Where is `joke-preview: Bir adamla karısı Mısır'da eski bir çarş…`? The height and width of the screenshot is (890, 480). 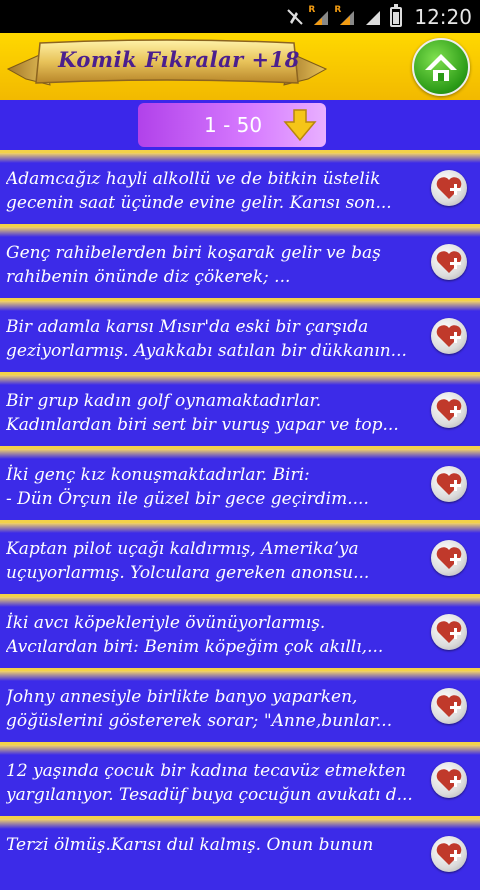 joke-preview: Bir adamla karısı Mısır'da eski bir çarş… is located at coordinates (206, 339).